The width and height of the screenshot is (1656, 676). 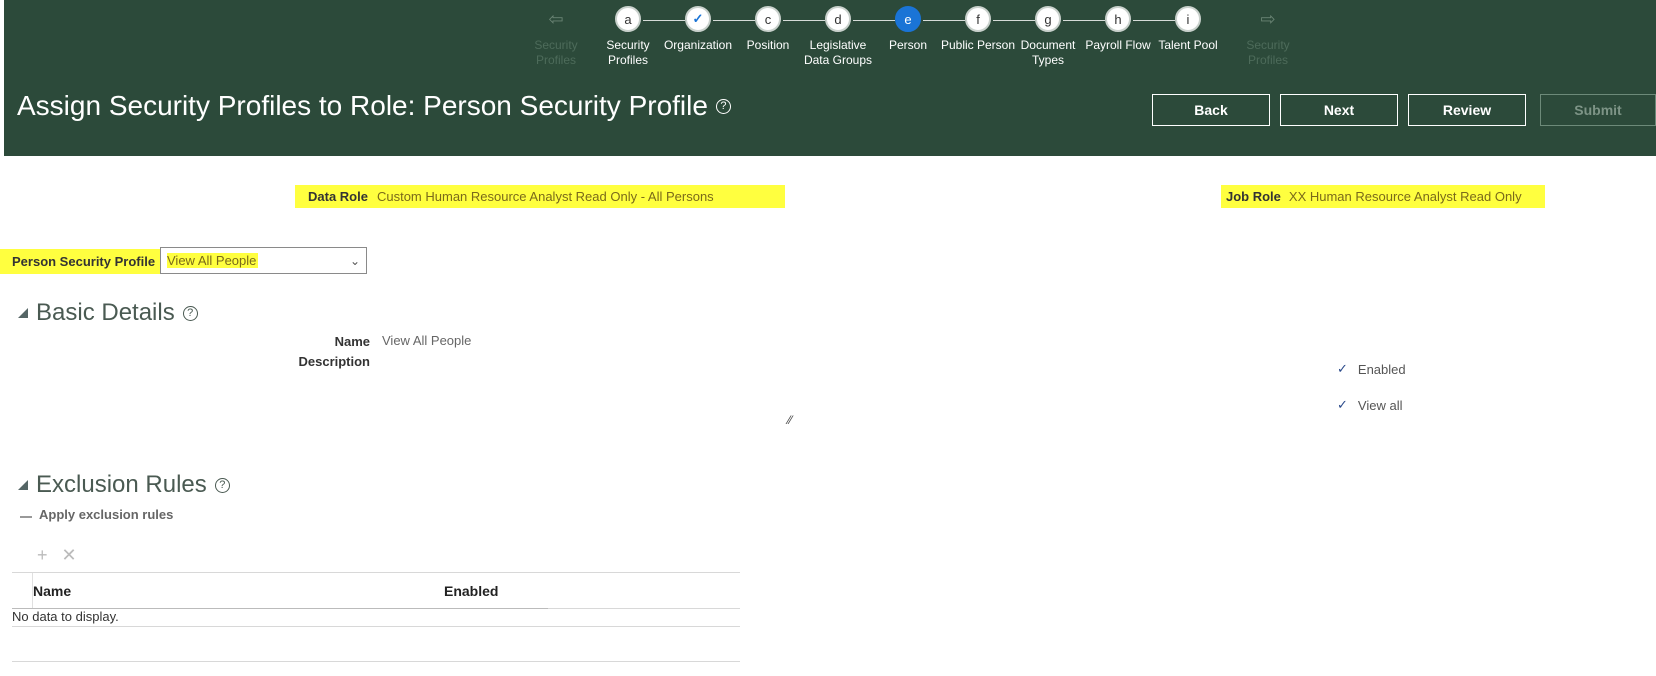 I want to click on next-button: Next, so click(x=1339, y=110).